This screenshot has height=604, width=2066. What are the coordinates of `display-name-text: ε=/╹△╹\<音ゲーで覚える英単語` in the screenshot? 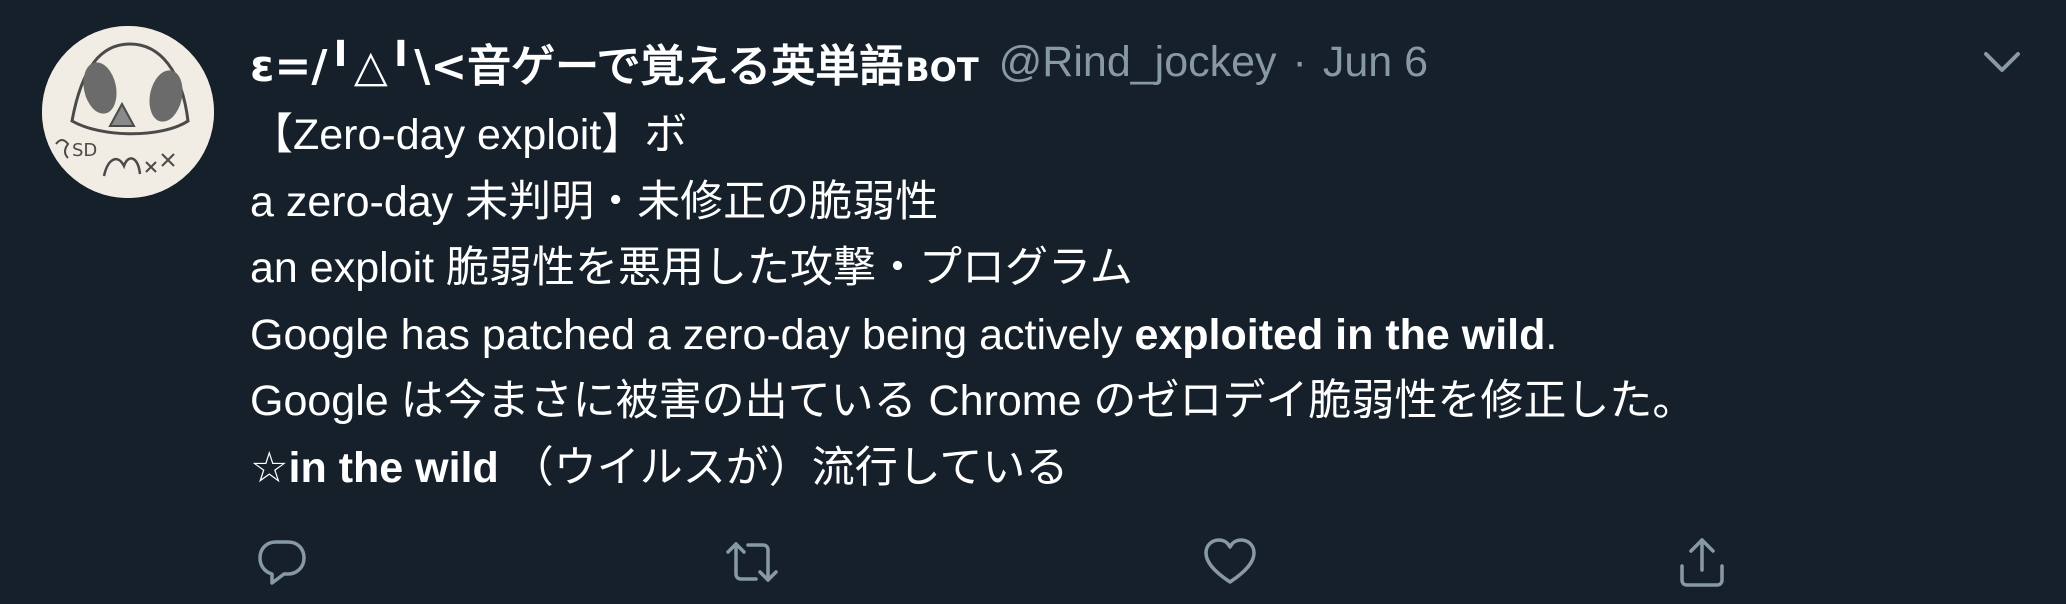 It's located at (577, 66).